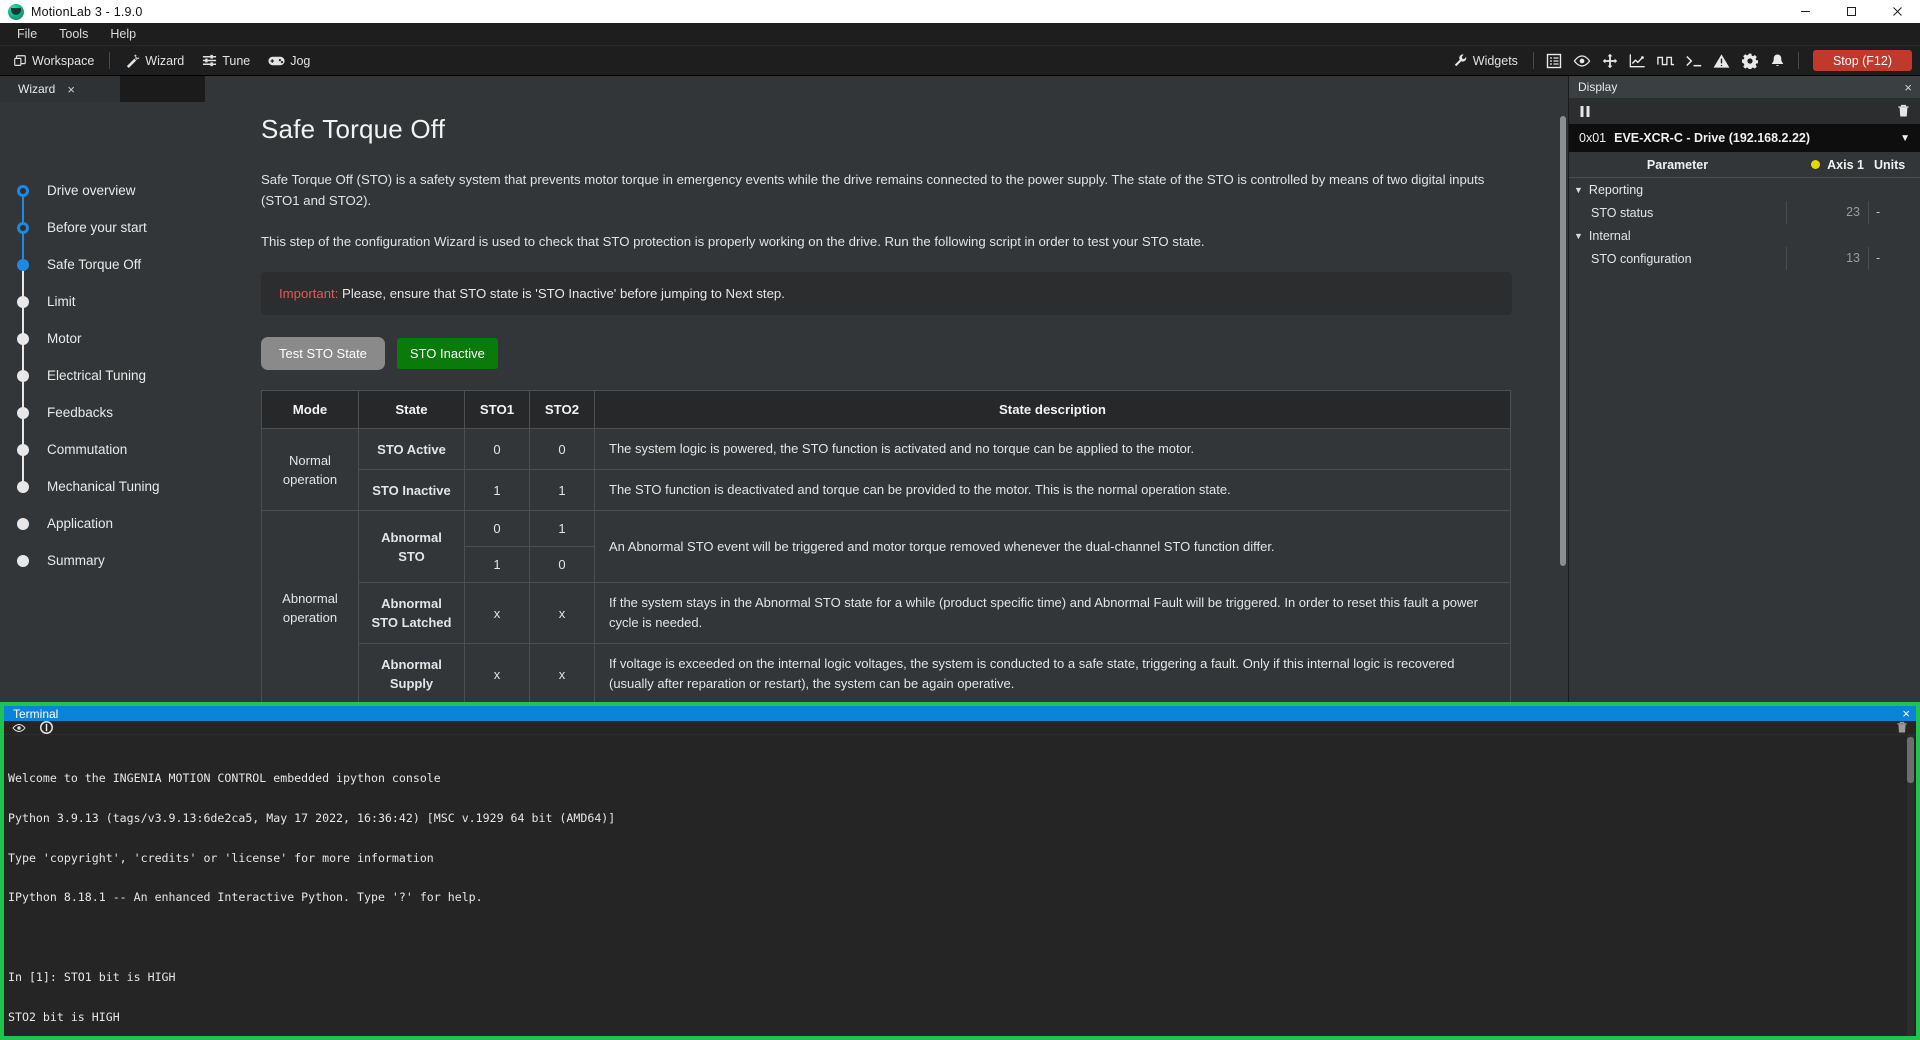 The image size is (1920, 1040). Describe the element at coordinates (1585, 111) in the screenshot. I see `pause-icon` at that location.